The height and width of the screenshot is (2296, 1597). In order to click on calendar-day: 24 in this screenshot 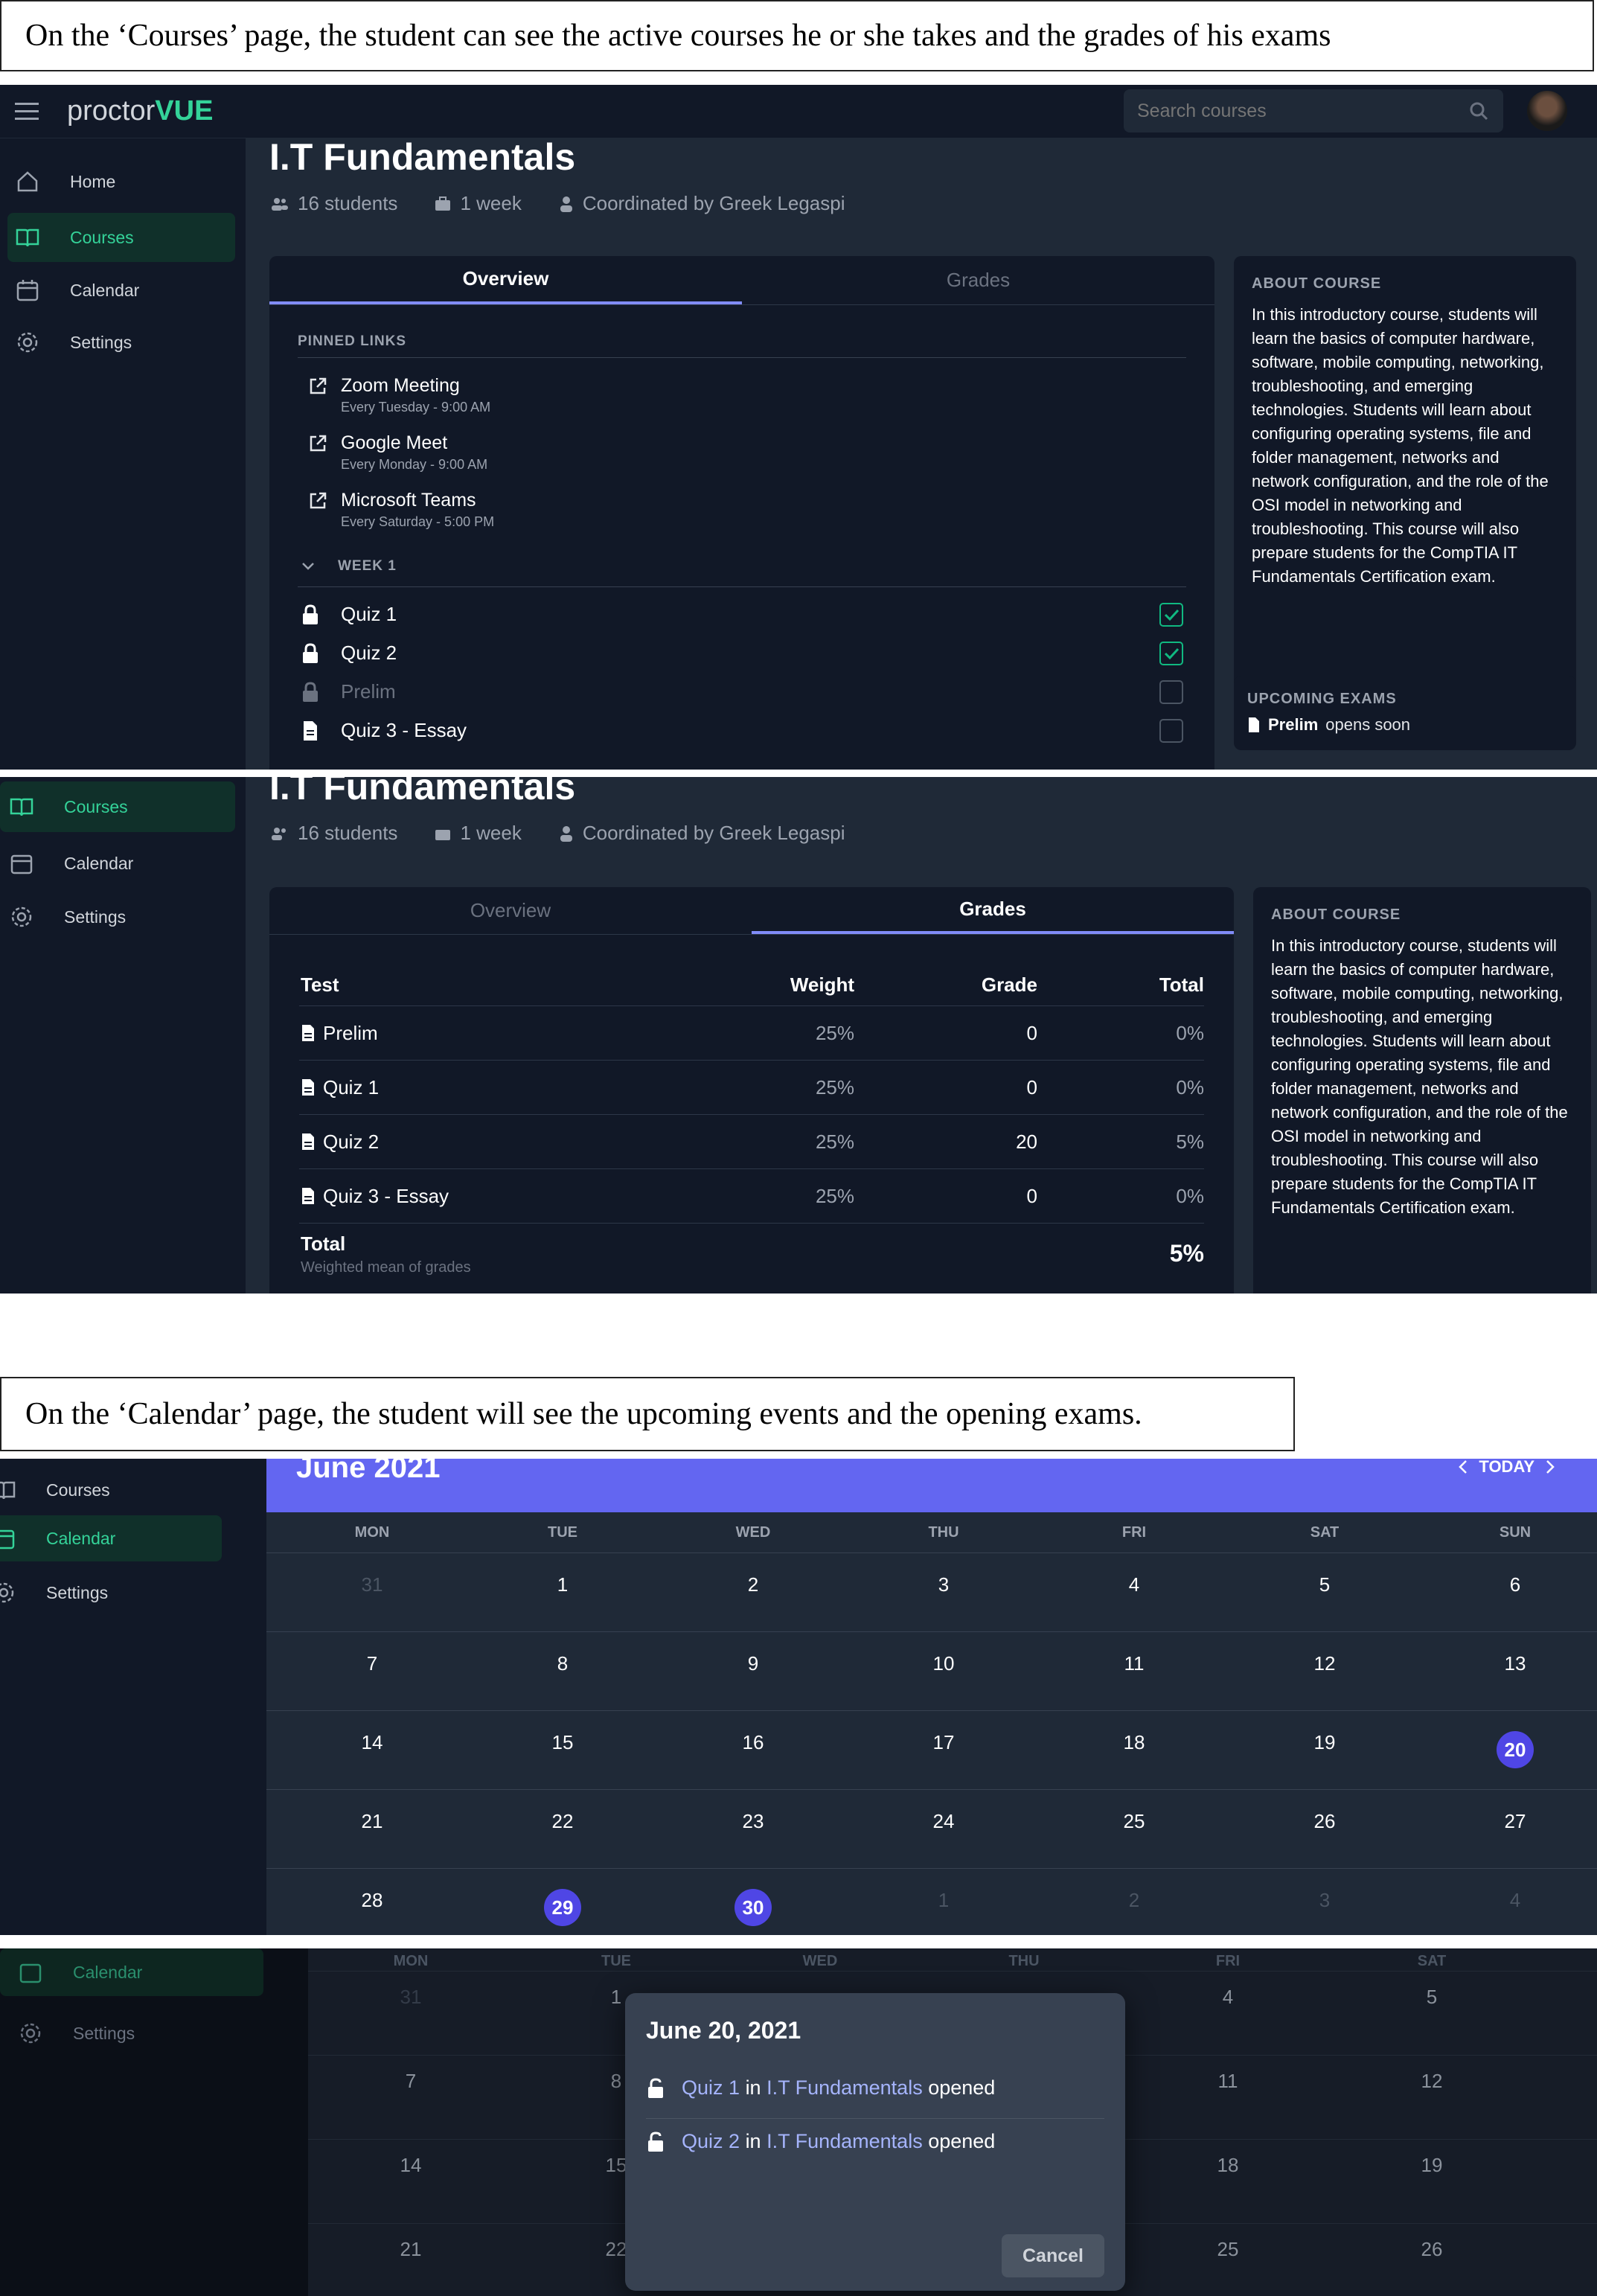, I will do `click(944, 1821)`.